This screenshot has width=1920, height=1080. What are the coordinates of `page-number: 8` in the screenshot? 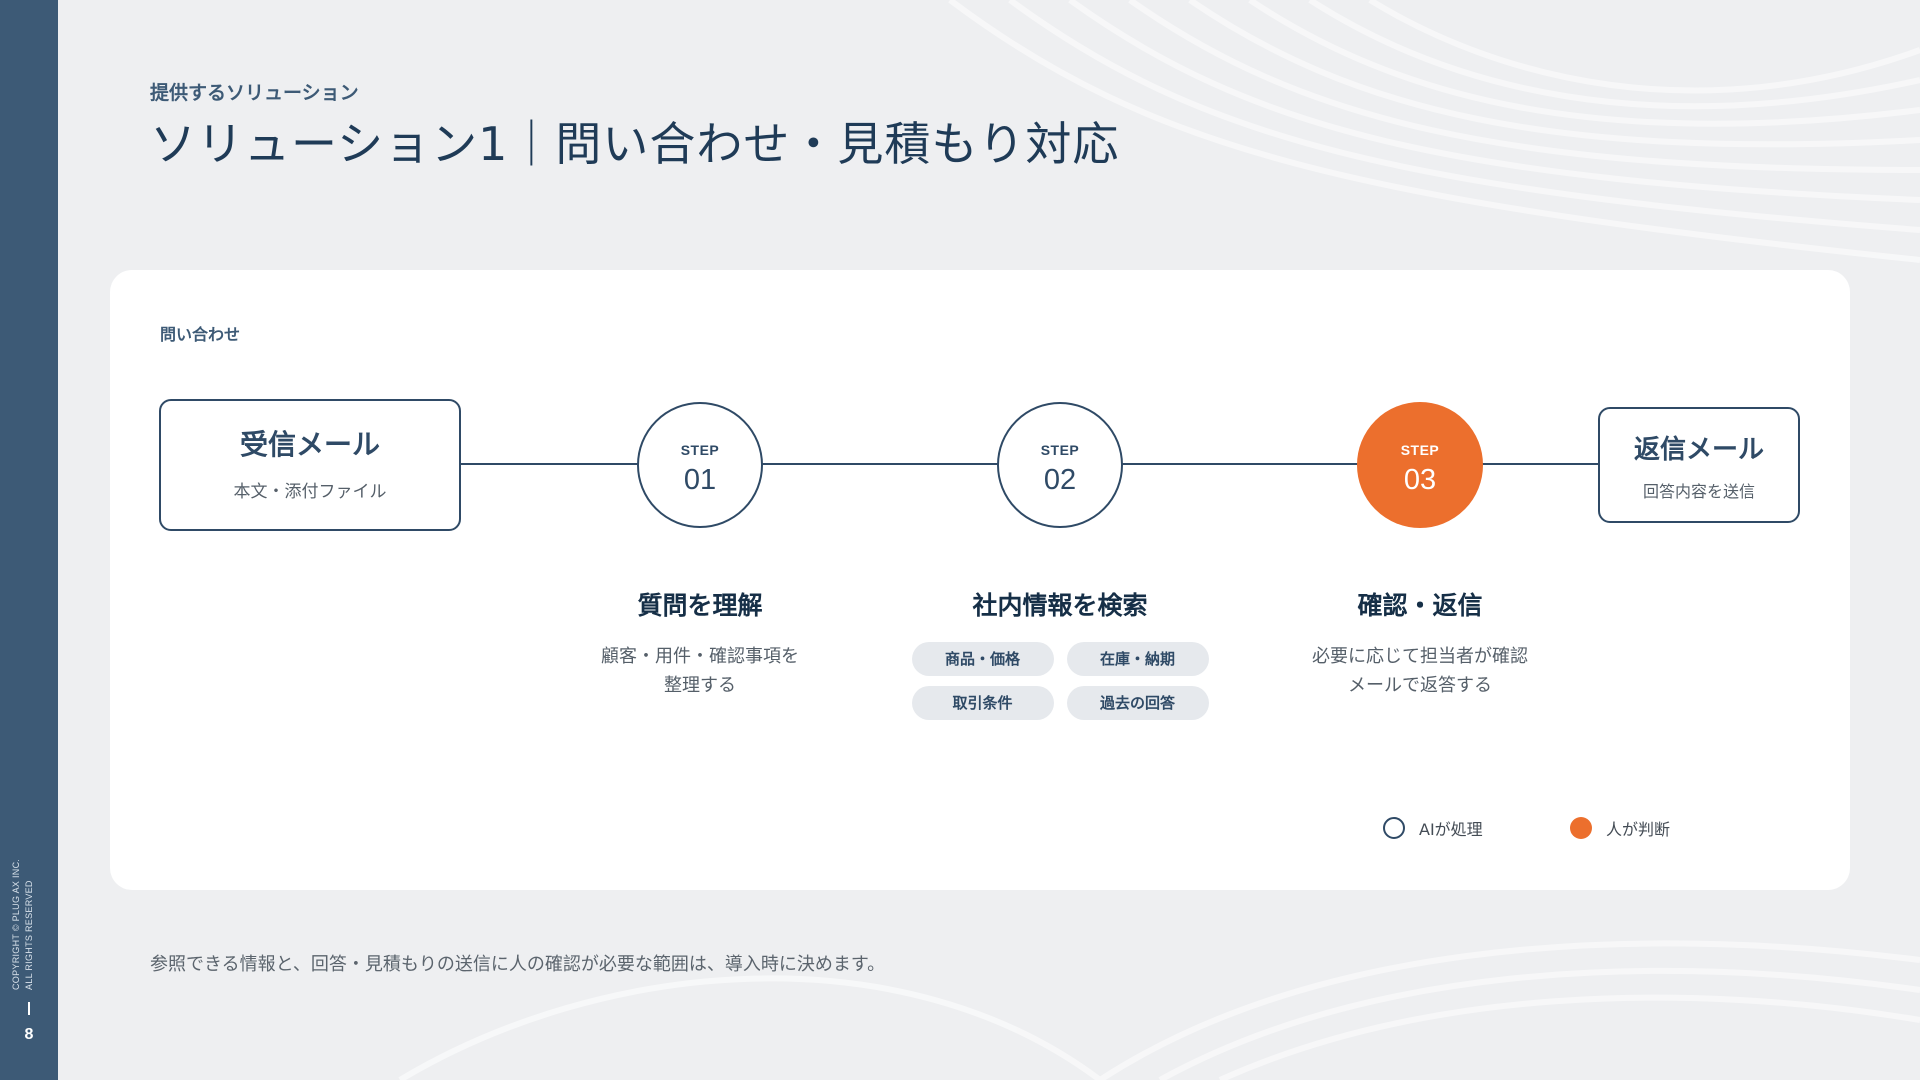 It's located at (29, 1034).